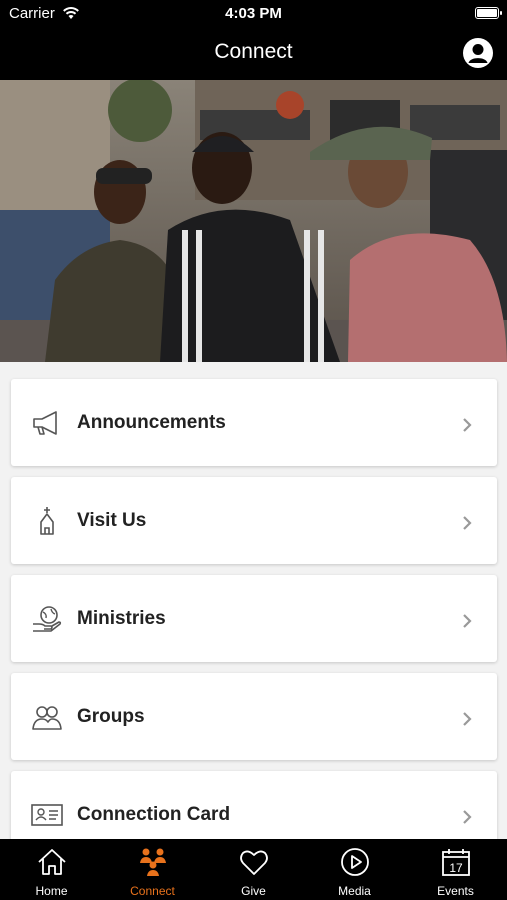  What do you see at coordinates (111, 716) in the screenshot?
I see `groups-label: Groups` at bounding box center [111, 716].